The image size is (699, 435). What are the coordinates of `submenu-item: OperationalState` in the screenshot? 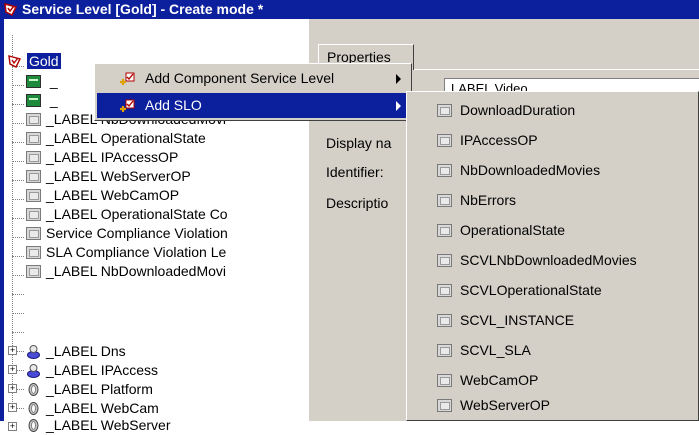 It's located at (501, 230).